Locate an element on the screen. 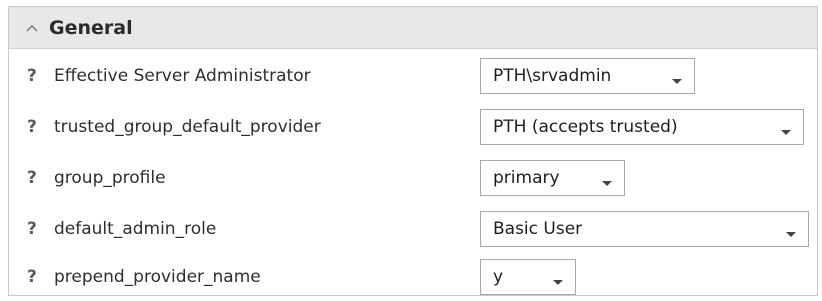 This screenshot has height=301, width=822. select-value: primary is located at coordinates (526, 178).